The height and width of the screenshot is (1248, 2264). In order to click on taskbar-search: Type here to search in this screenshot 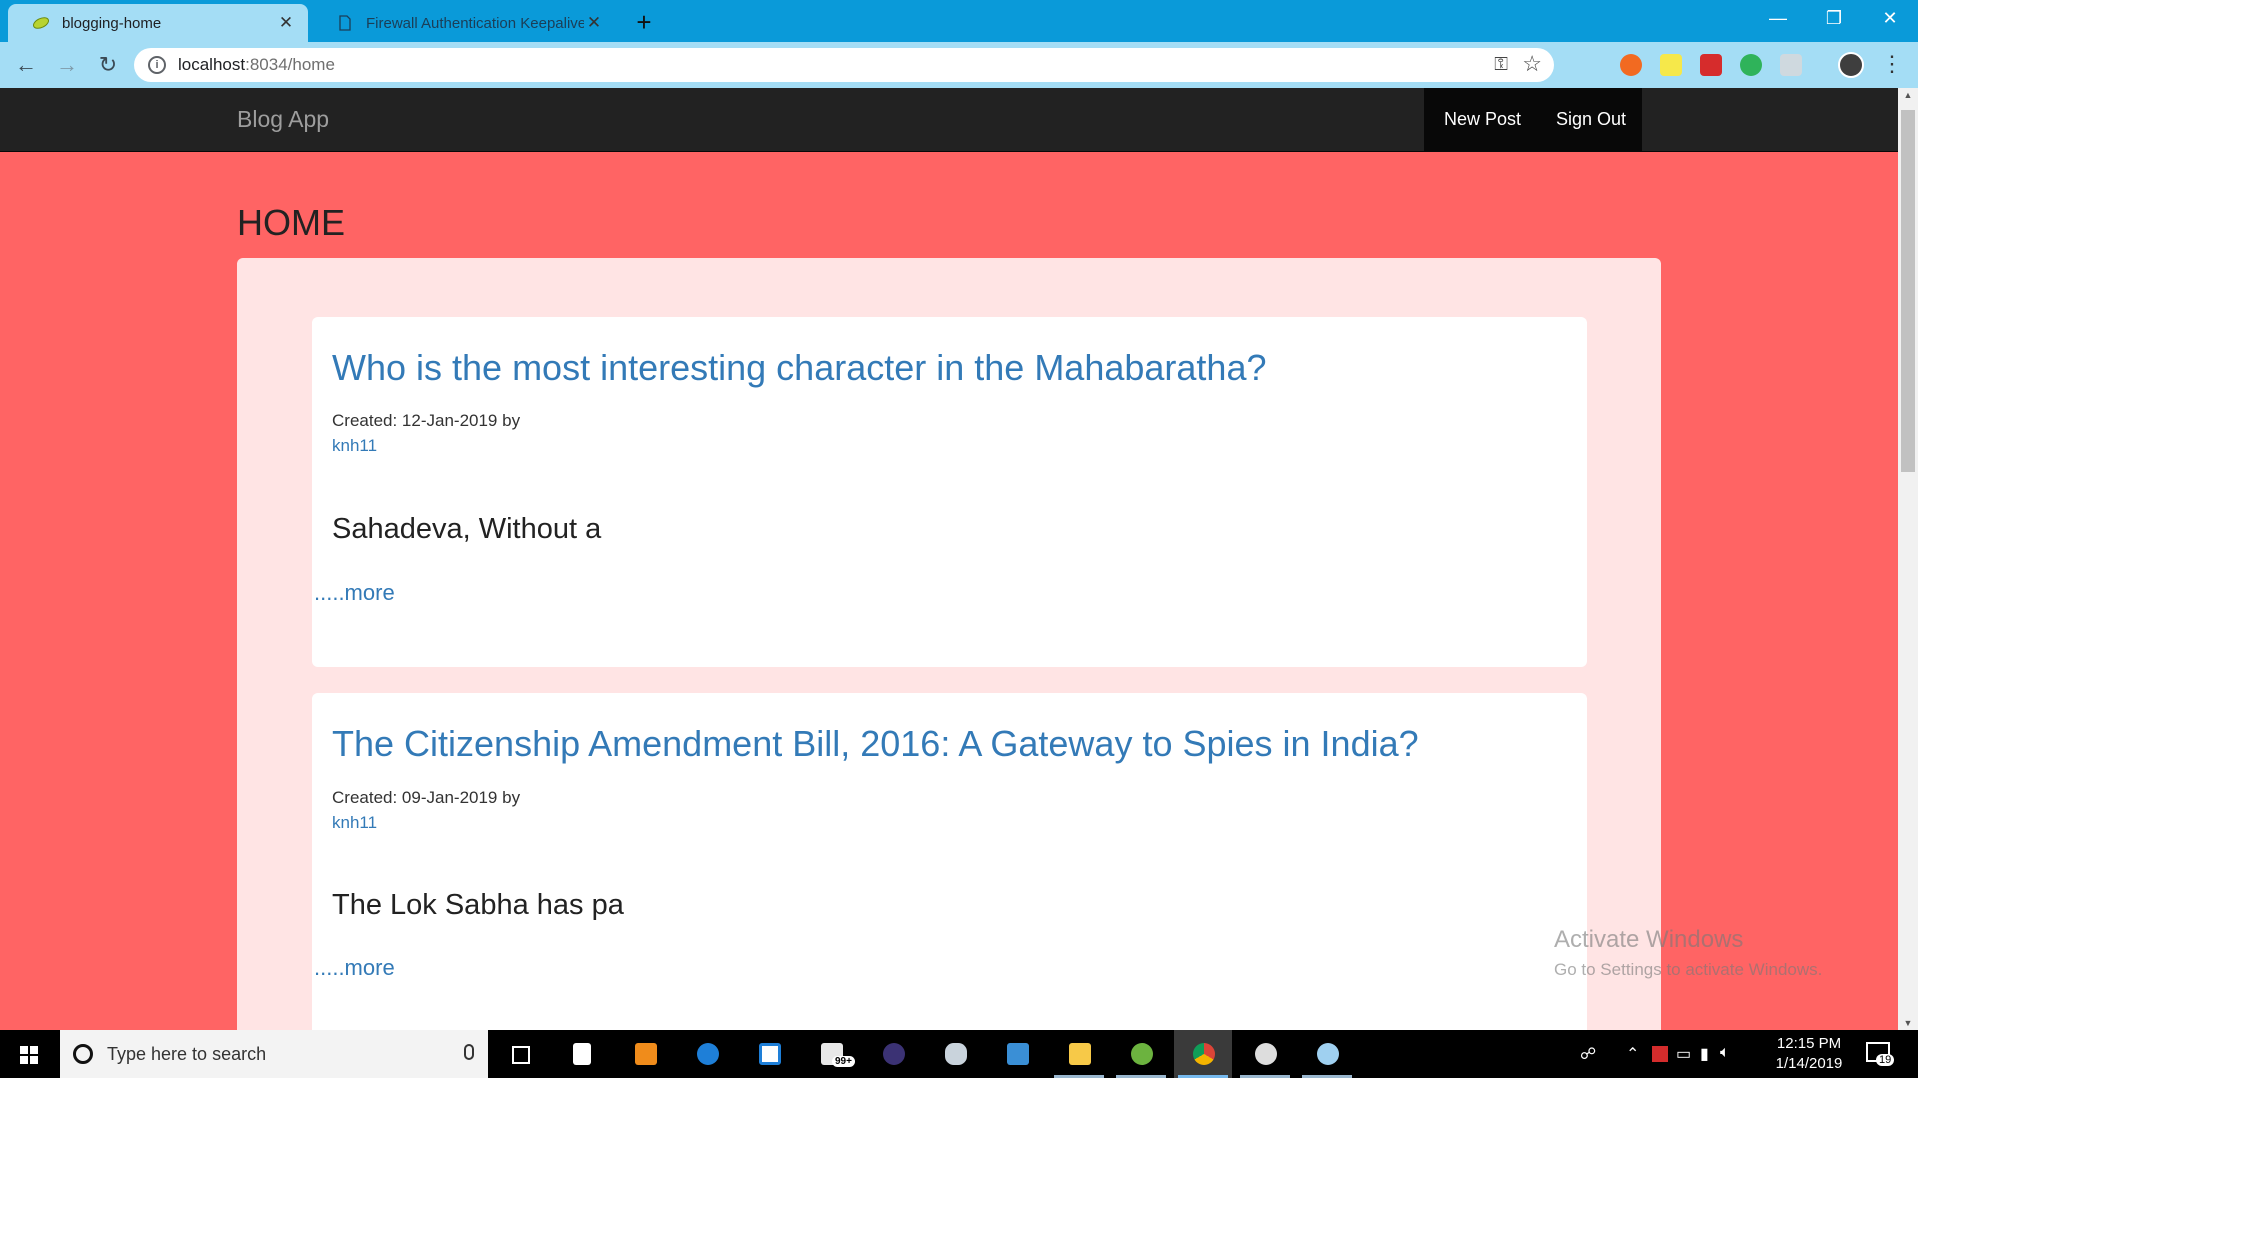, I will do `click(274, 1054)`.